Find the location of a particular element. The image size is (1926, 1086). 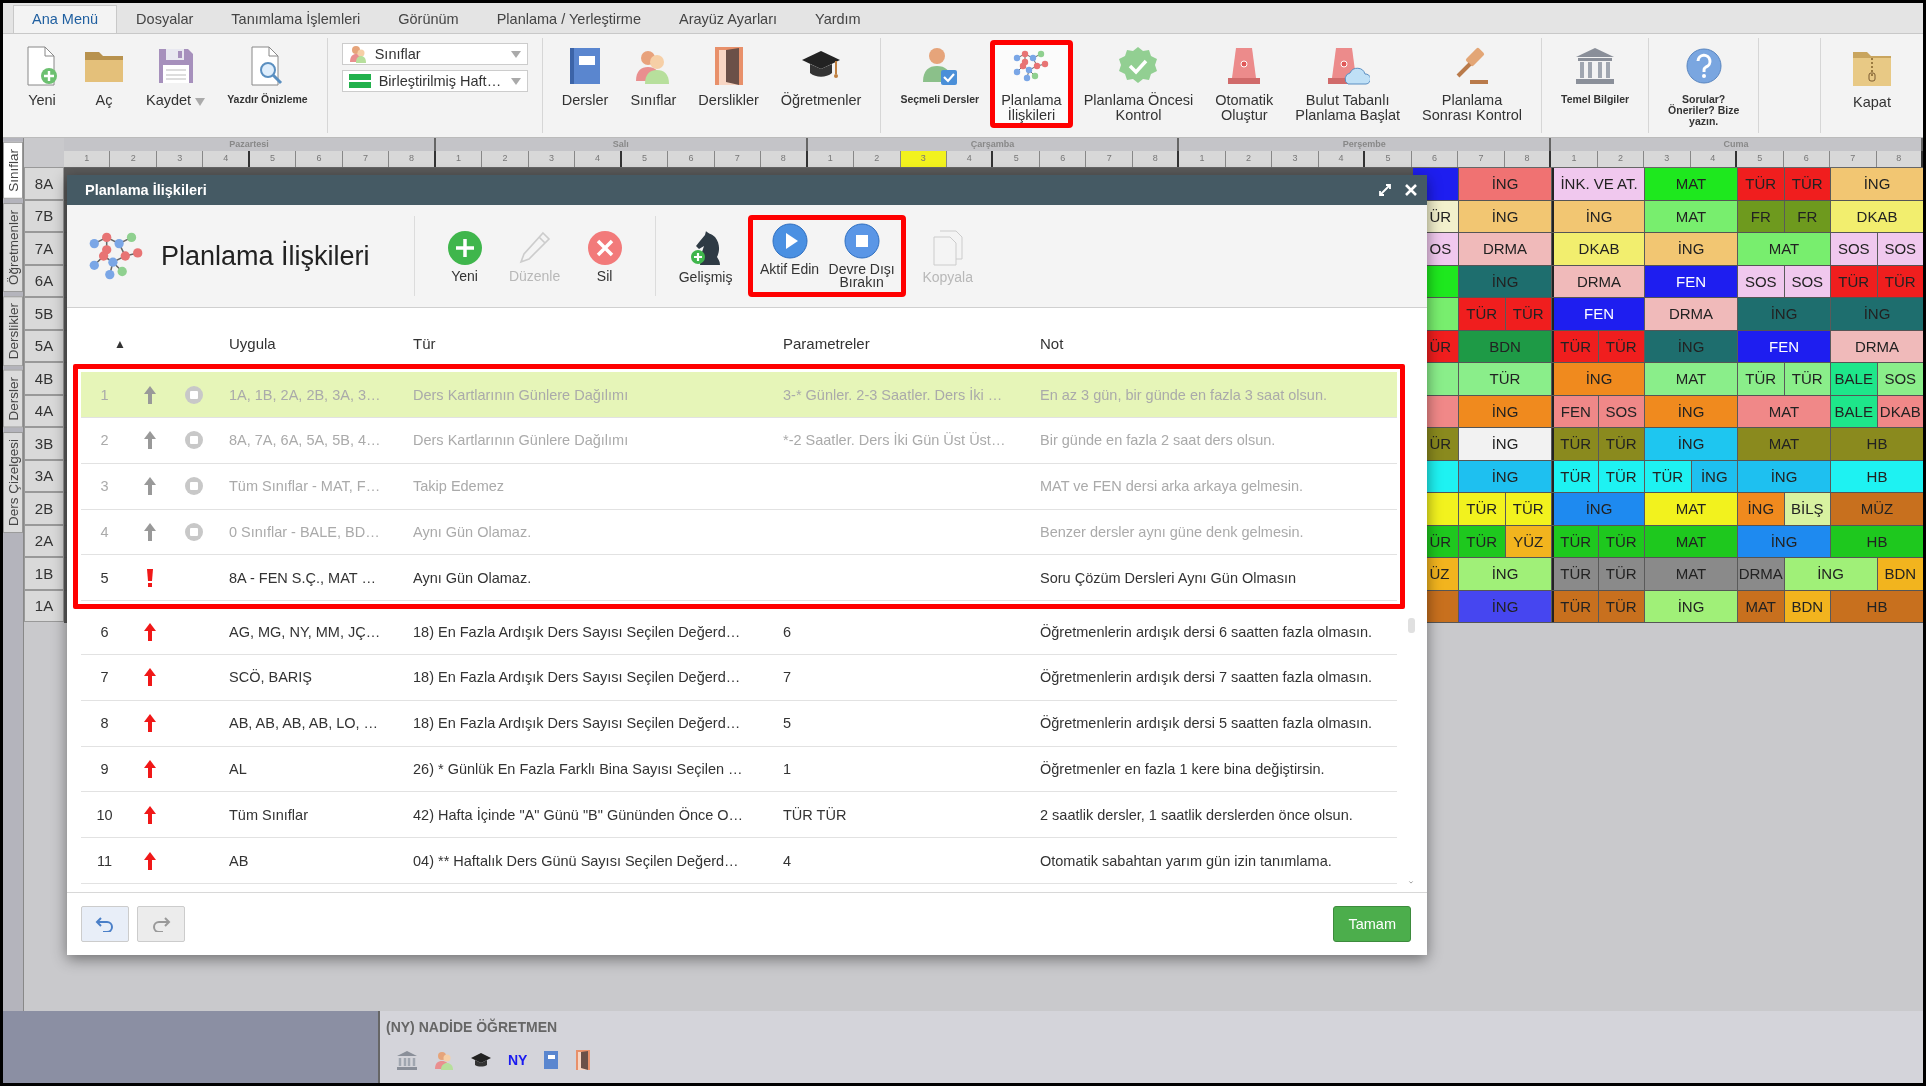

class-label: 7B is located at coordinates (44, 215).